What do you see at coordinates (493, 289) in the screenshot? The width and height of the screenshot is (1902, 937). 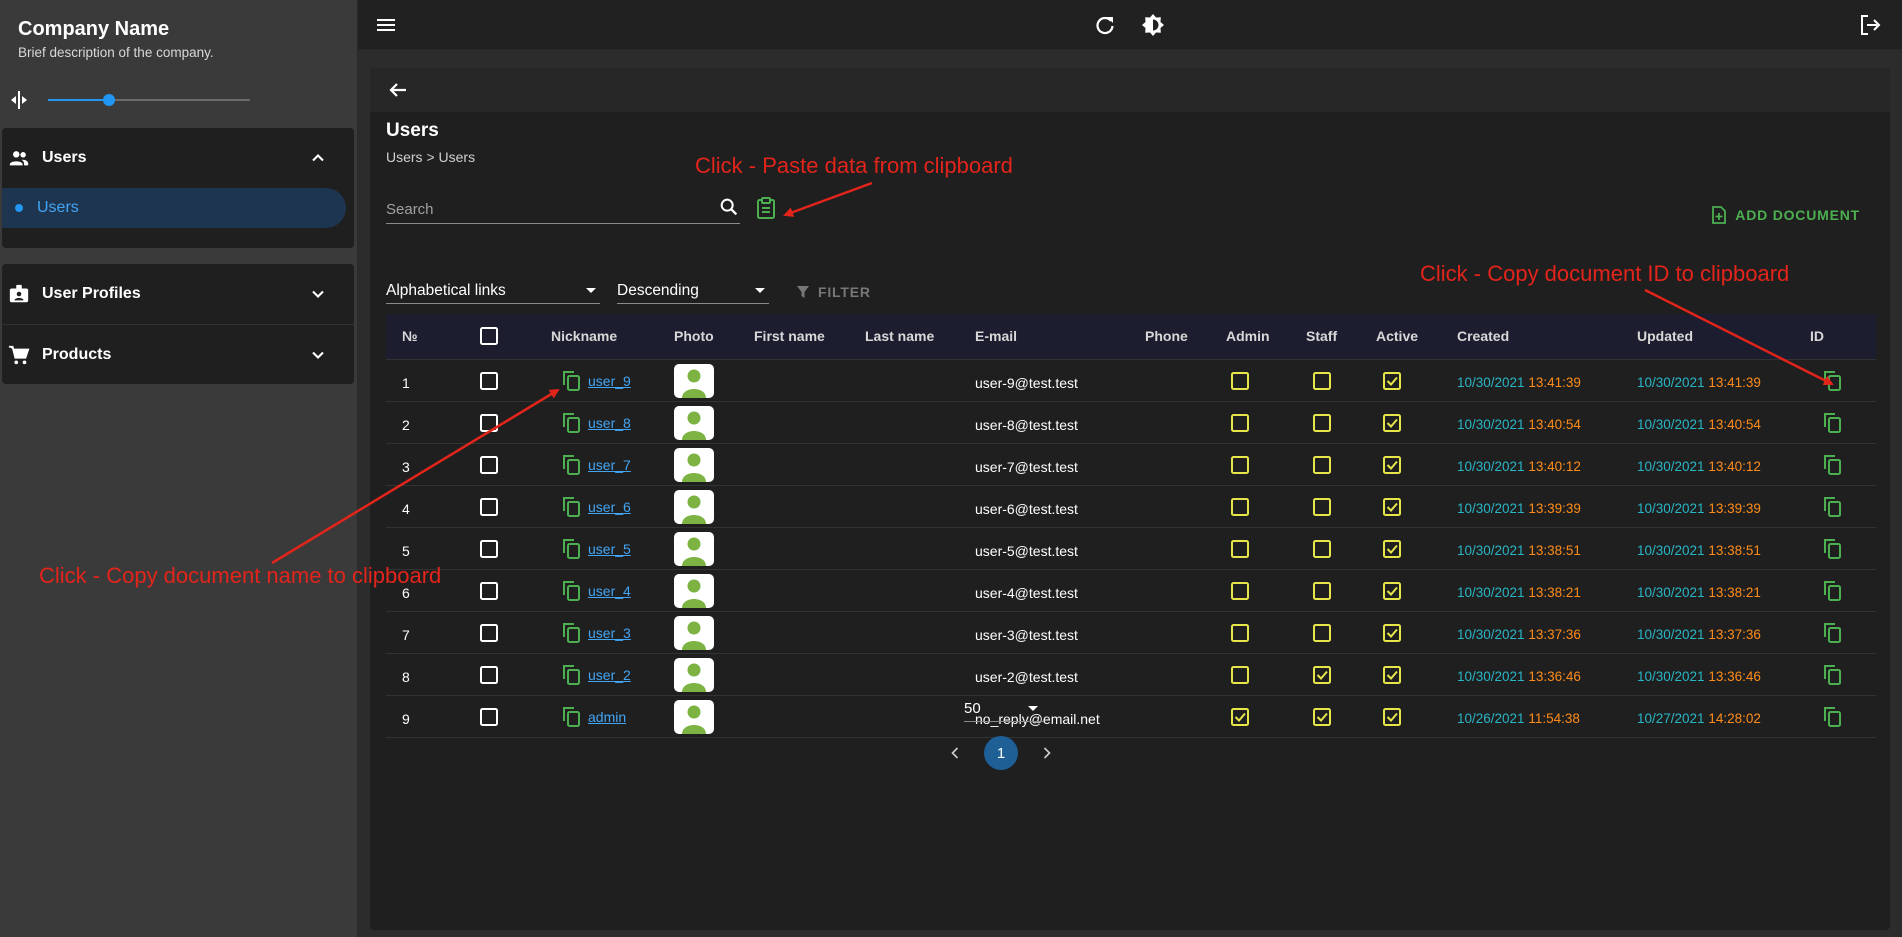 I see `sort-field-select: Alphabetical links` at bounding box center [493, 289].